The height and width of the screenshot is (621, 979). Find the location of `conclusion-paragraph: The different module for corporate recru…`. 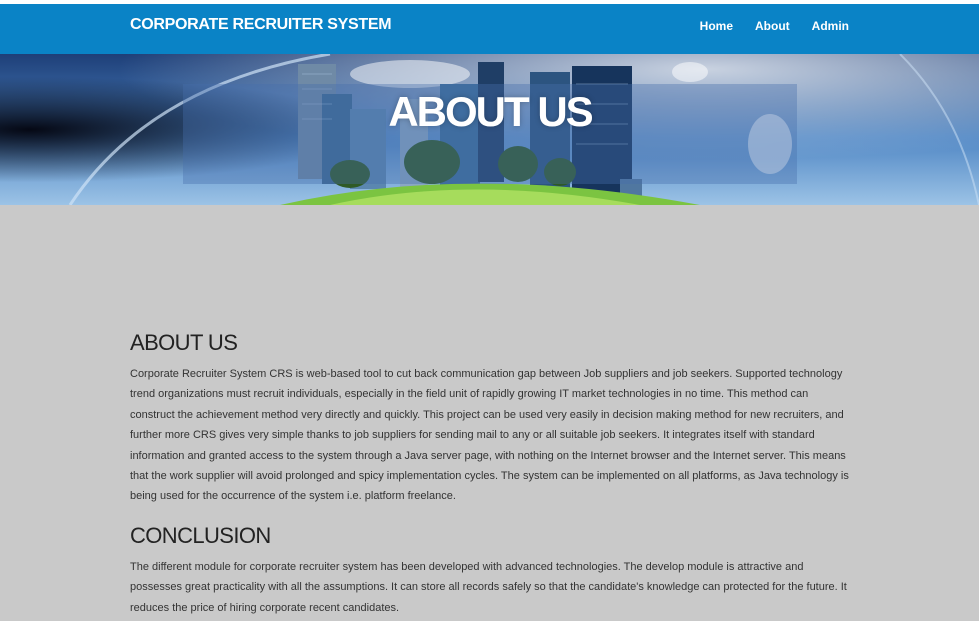

conclusion-paragraph: The different module for corporate recru… is located at coordinates (488, 587).